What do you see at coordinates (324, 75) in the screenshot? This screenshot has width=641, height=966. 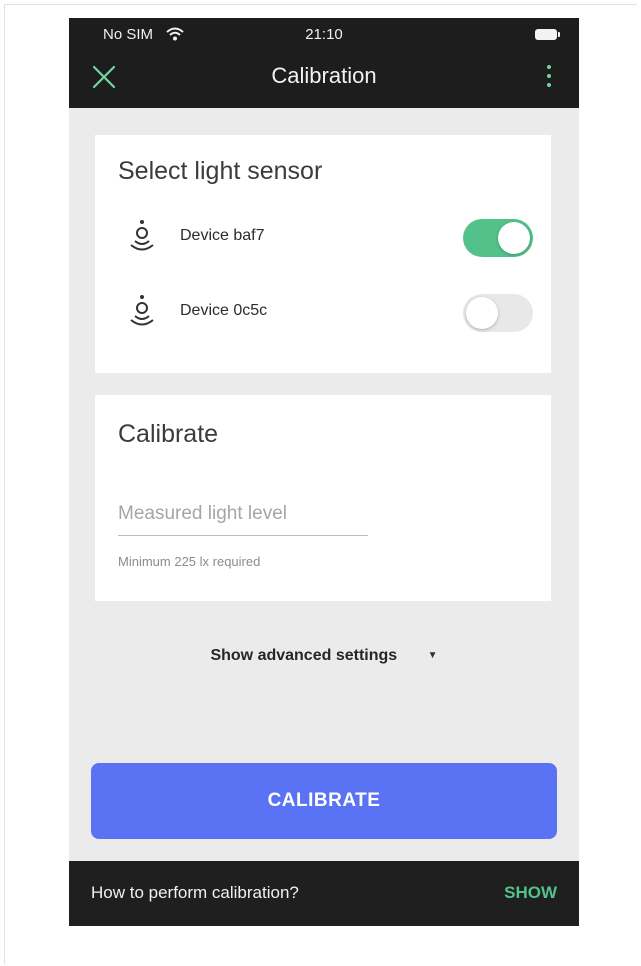 I see `page-title: Calibration` at bounding box center [324, 75].